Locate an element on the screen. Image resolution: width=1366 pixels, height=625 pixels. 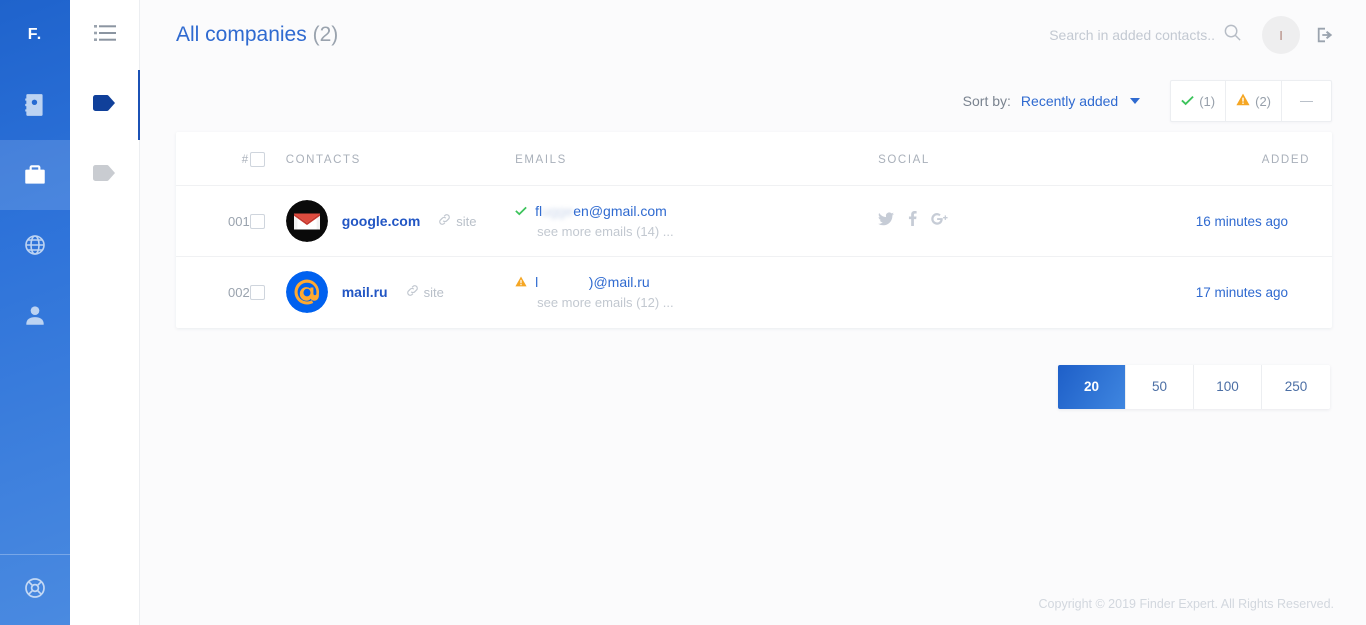
toolbar: Sort by: Recently added (1) (2) is located at coordinates (753, 101).